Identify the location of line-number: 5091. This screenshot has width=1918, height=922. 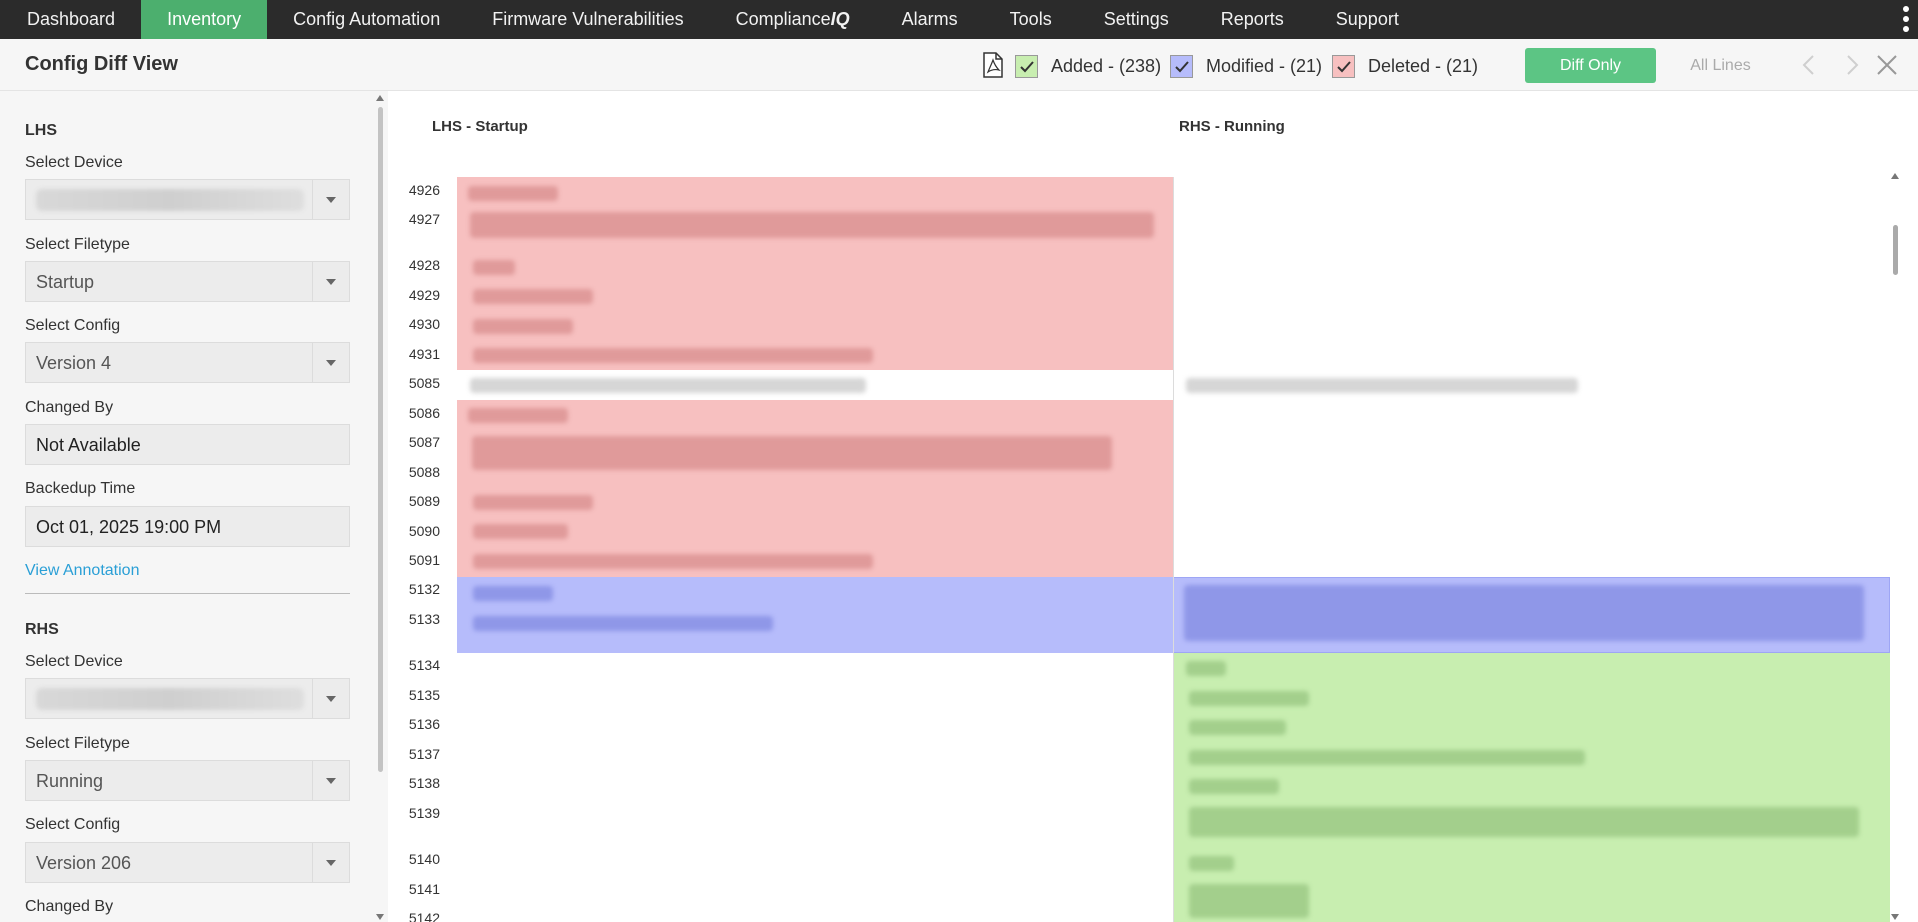
(424, 560).